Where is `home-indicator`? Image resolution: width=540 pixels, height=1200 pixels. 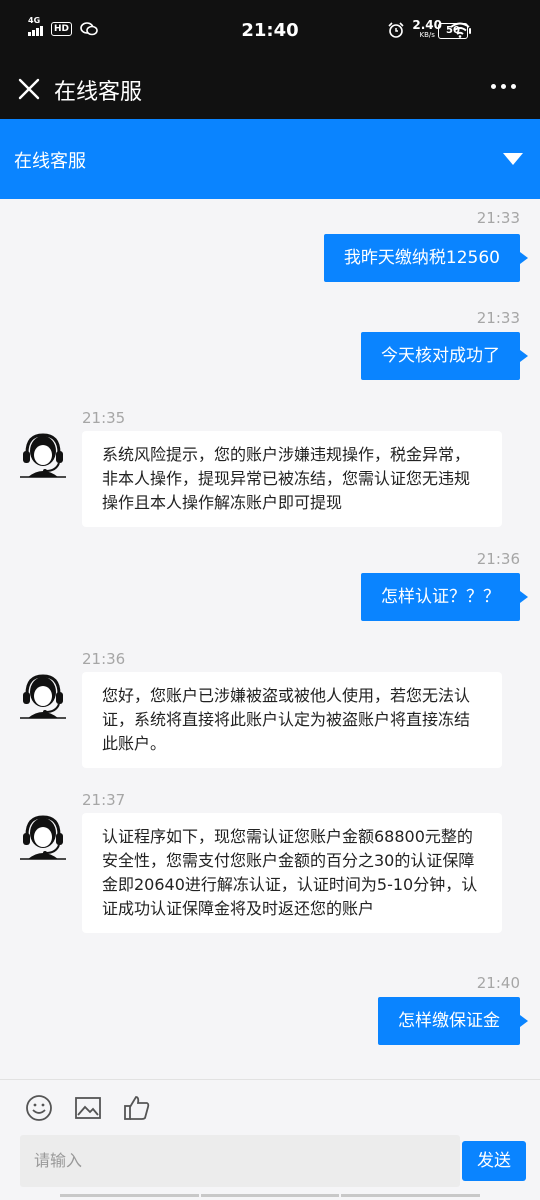 home-indicator is located at coordinates (270, 1195).